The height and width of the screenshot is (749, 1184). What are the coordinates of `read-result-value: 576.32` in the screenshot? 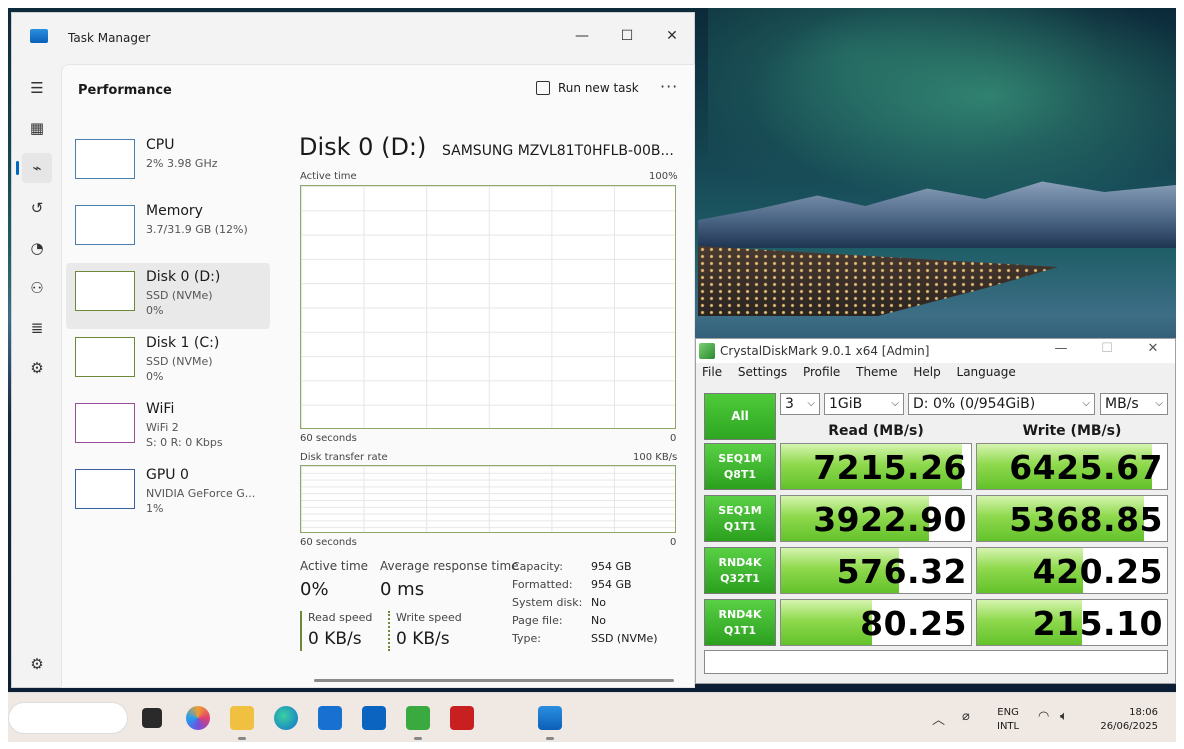 It's located at (901, 571).